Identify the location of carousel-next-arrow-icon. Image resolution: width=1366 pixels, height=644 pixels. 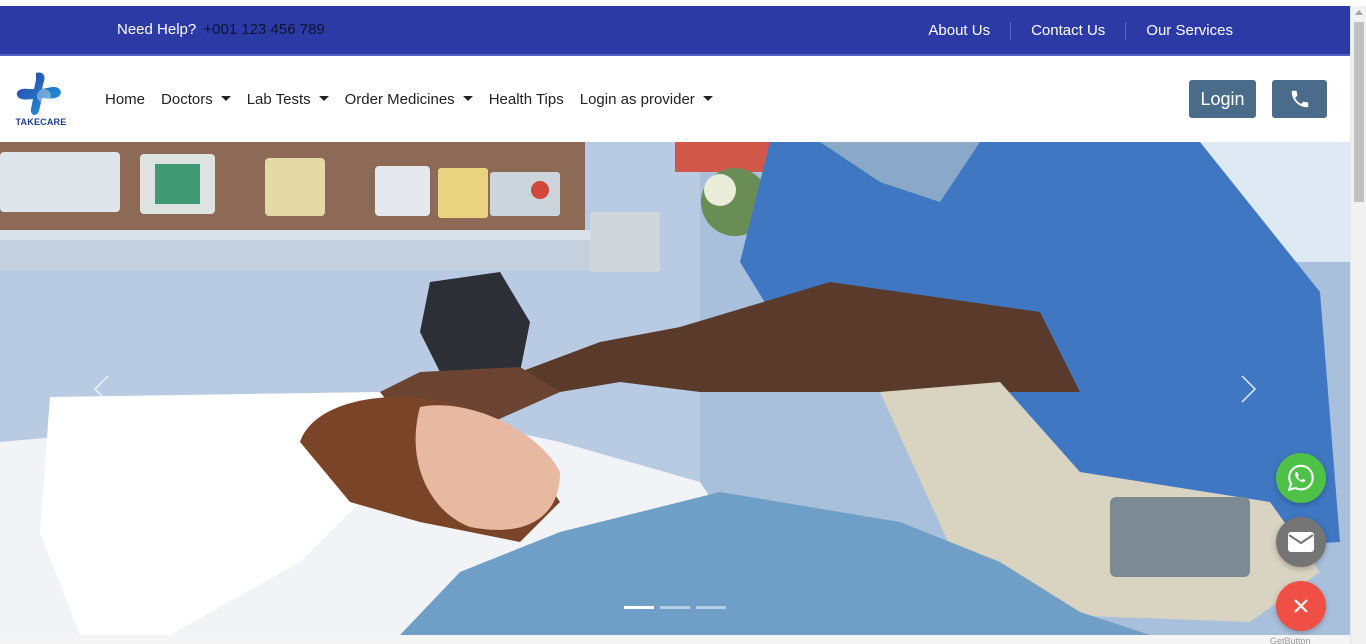
(1249, 389).